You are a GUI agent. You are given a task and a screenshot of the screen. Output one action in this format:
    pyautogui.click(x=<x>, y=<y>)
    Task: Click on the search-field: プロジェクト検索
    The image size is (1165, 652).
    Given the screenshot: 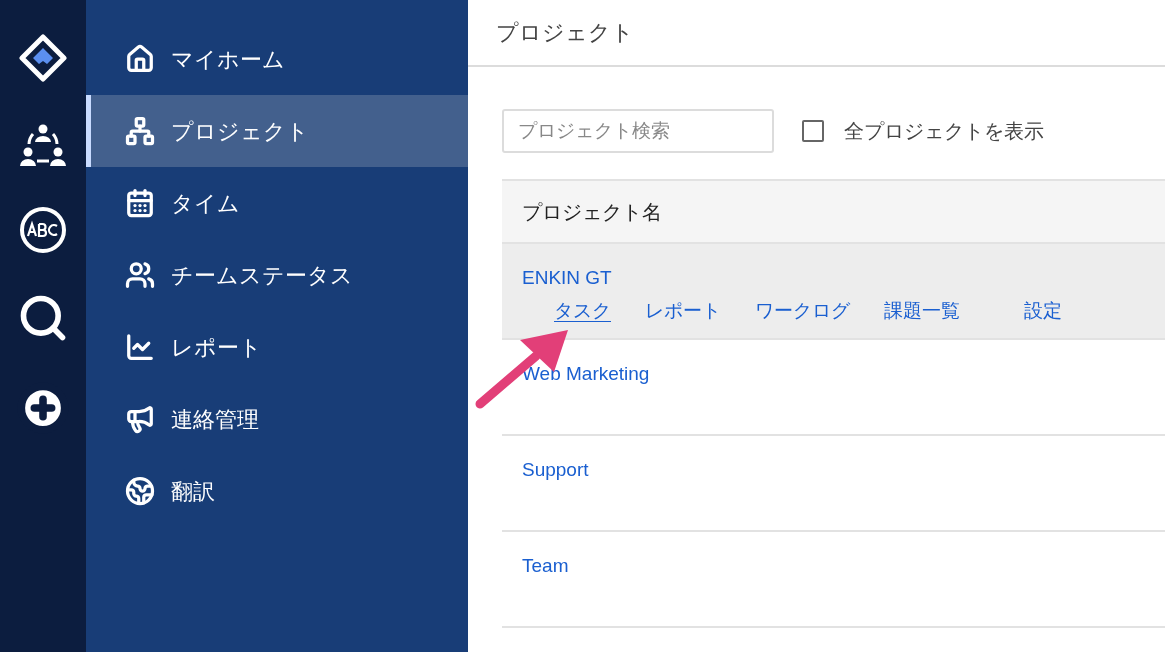 What is the action you would take?
    pyautogui.click(x=638, y=131)
    